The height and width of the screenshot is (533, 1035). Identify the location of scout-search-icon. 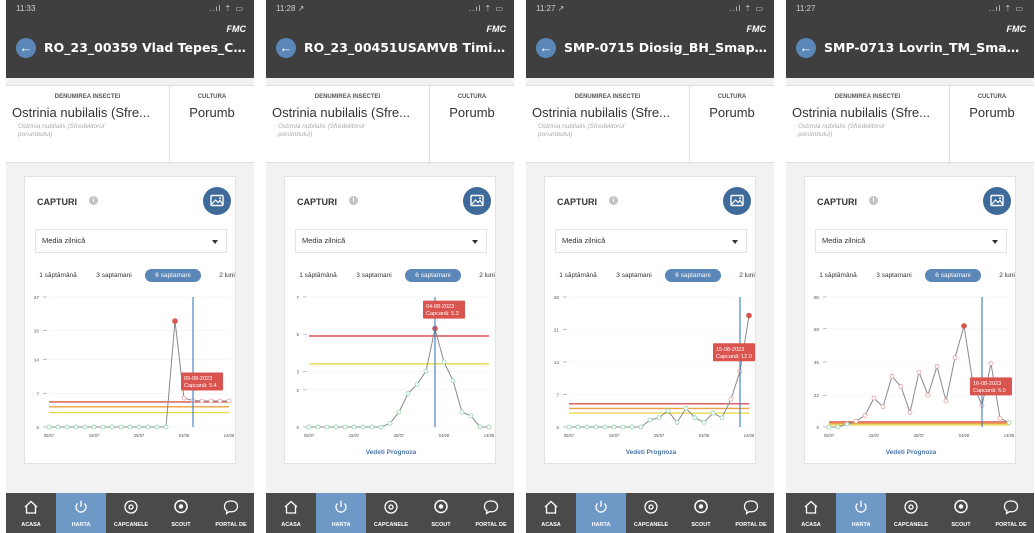
(441, 507).